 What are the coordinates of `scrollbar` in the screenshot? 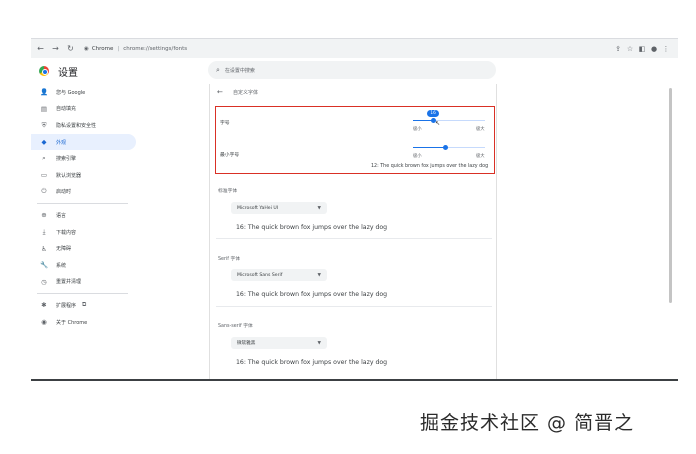 It's located at (670, 231).